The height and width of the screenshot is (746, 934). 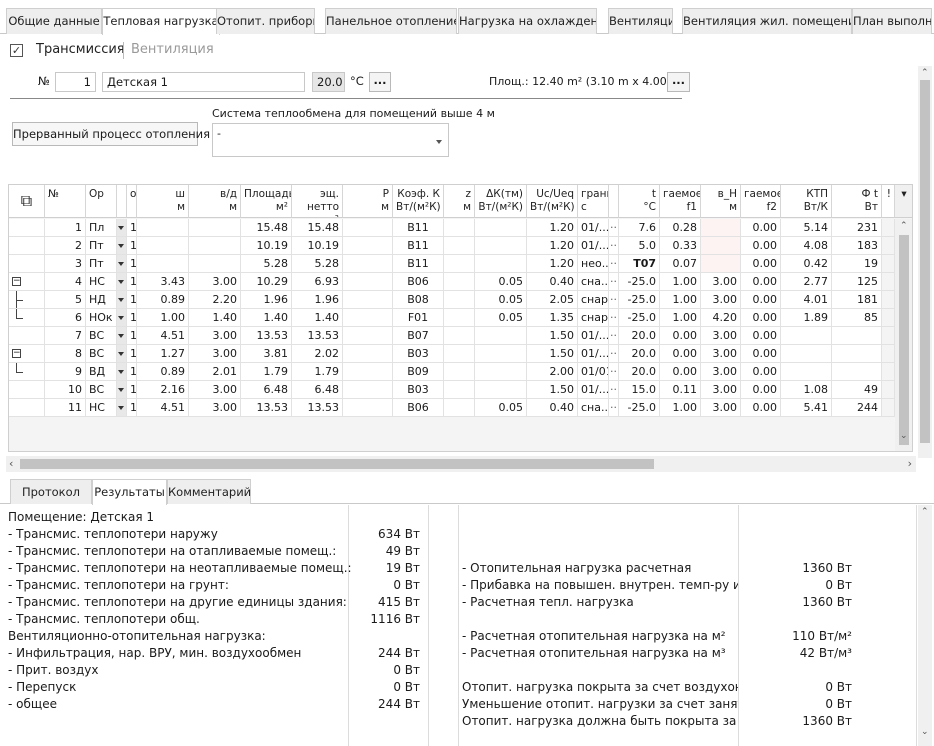 I want to click on grid-header-cell: в/д м, so click(x=215, y=201).